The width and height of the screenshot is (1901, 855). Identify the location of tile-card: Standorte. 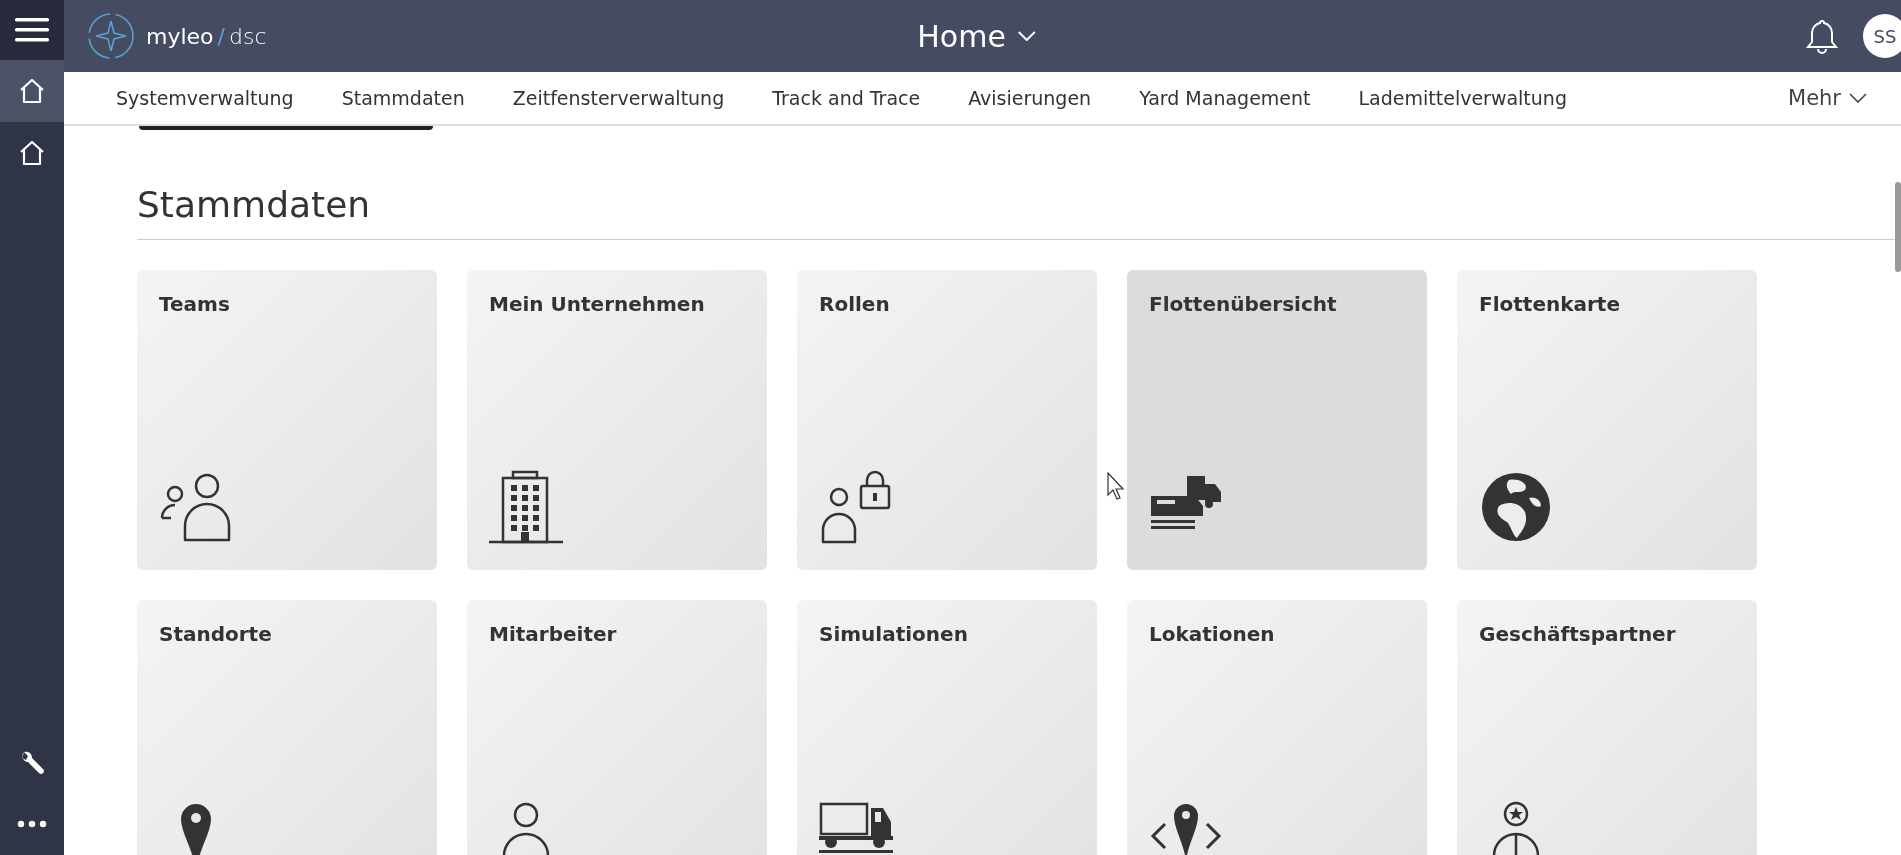
(287, 727).